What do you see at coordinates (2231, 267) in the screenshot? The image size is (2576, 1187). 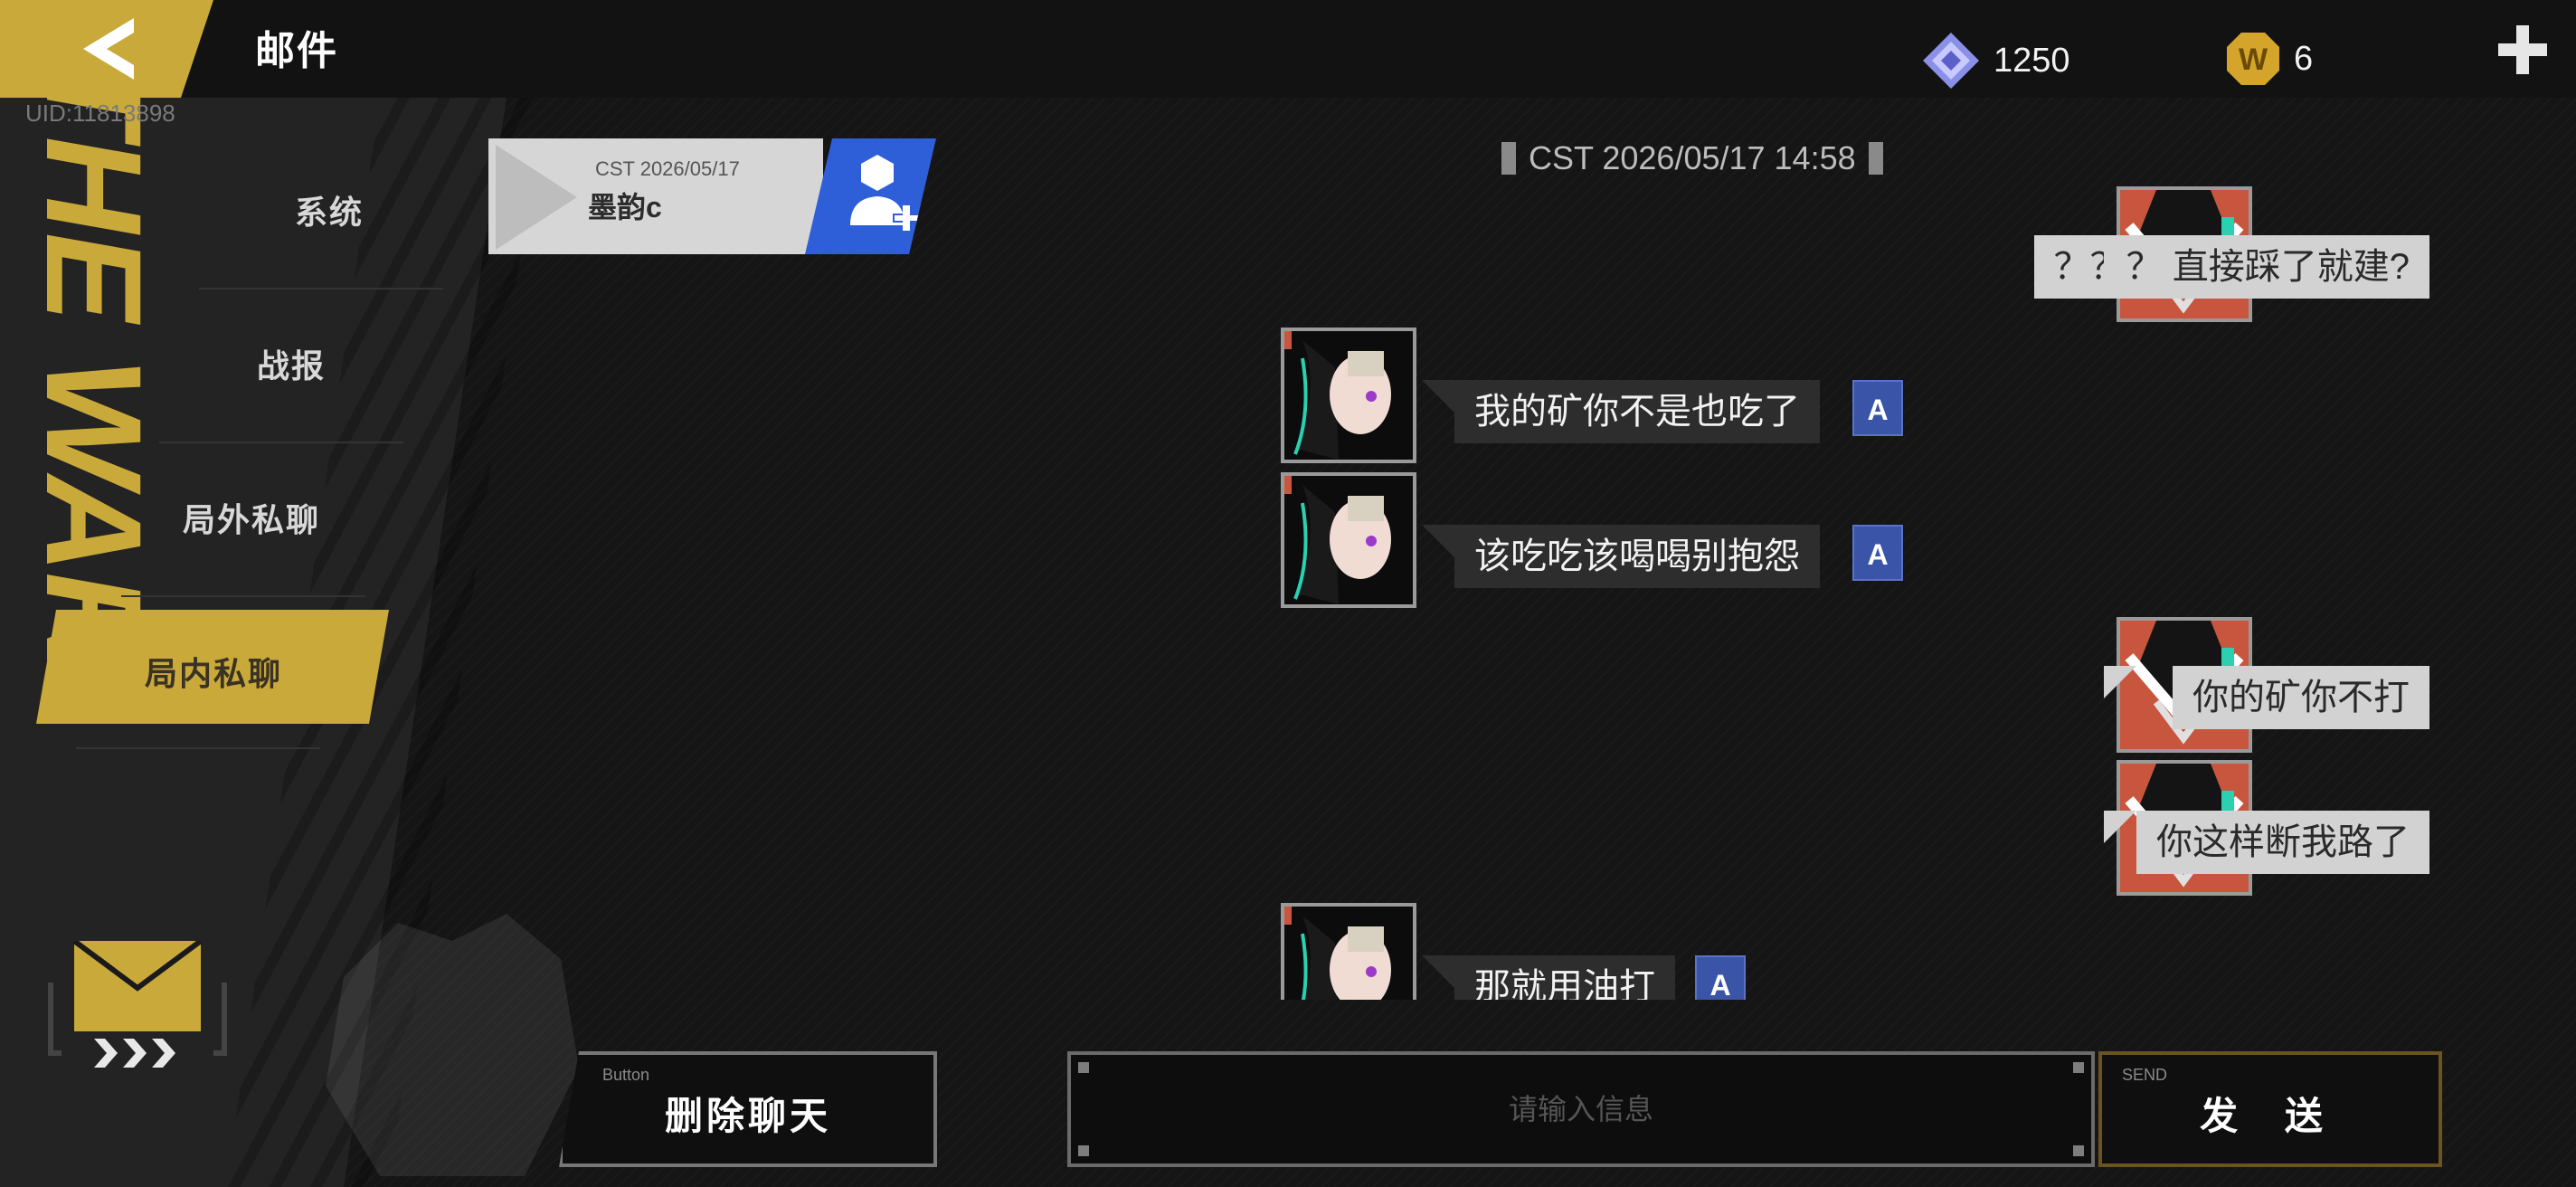 I see `message-bubble: ？？？ 直接踩了就建?` at bounding box center [2231, 267].